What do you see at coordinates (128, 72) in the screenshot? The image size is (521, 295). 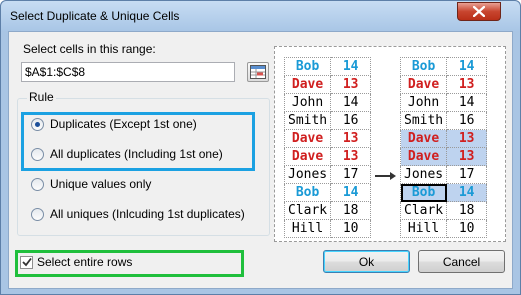 I see `range-input` at bounding box center [128, 72].